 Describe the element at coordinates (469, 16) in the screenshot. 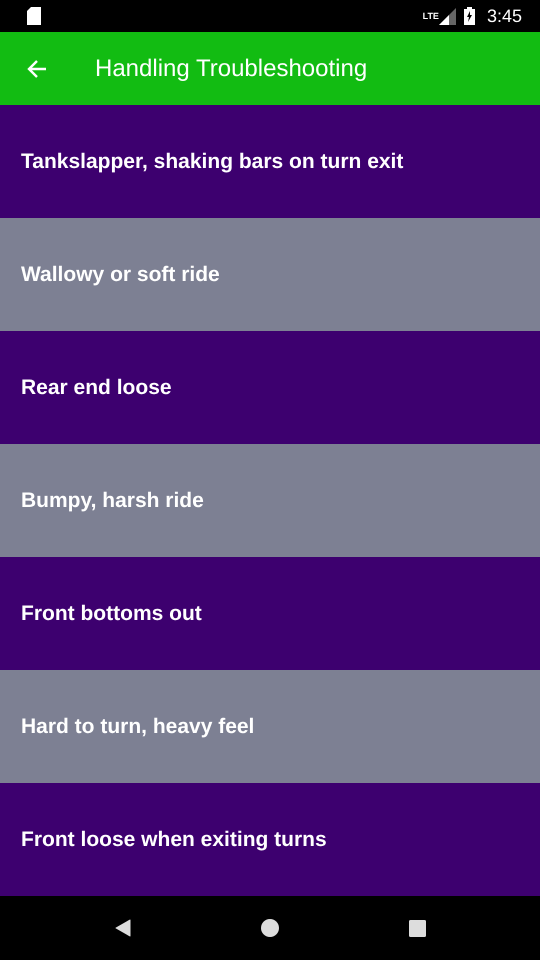

I see `battery-icon` at that location.